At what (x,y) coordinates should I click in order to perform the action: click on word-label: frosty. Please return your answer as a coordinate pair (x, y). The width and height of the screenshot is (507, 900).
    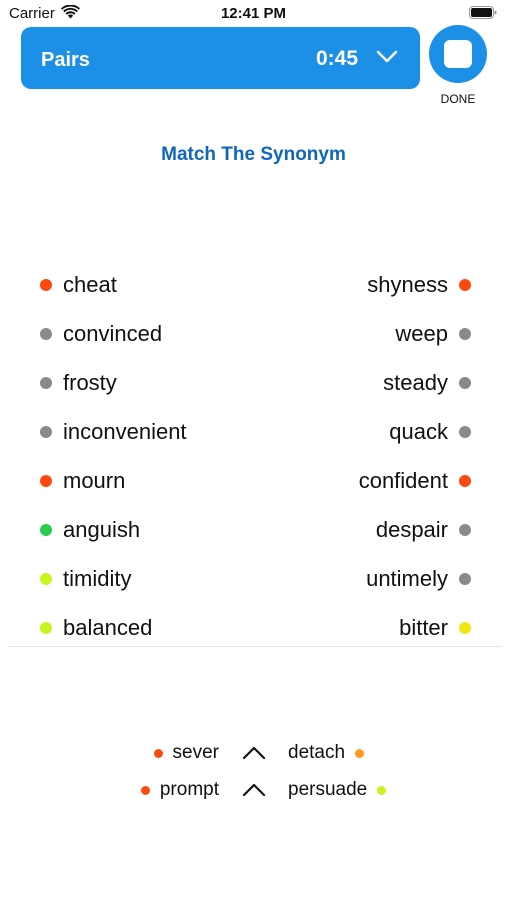
    Looking at the image, I should click on (90, 382).